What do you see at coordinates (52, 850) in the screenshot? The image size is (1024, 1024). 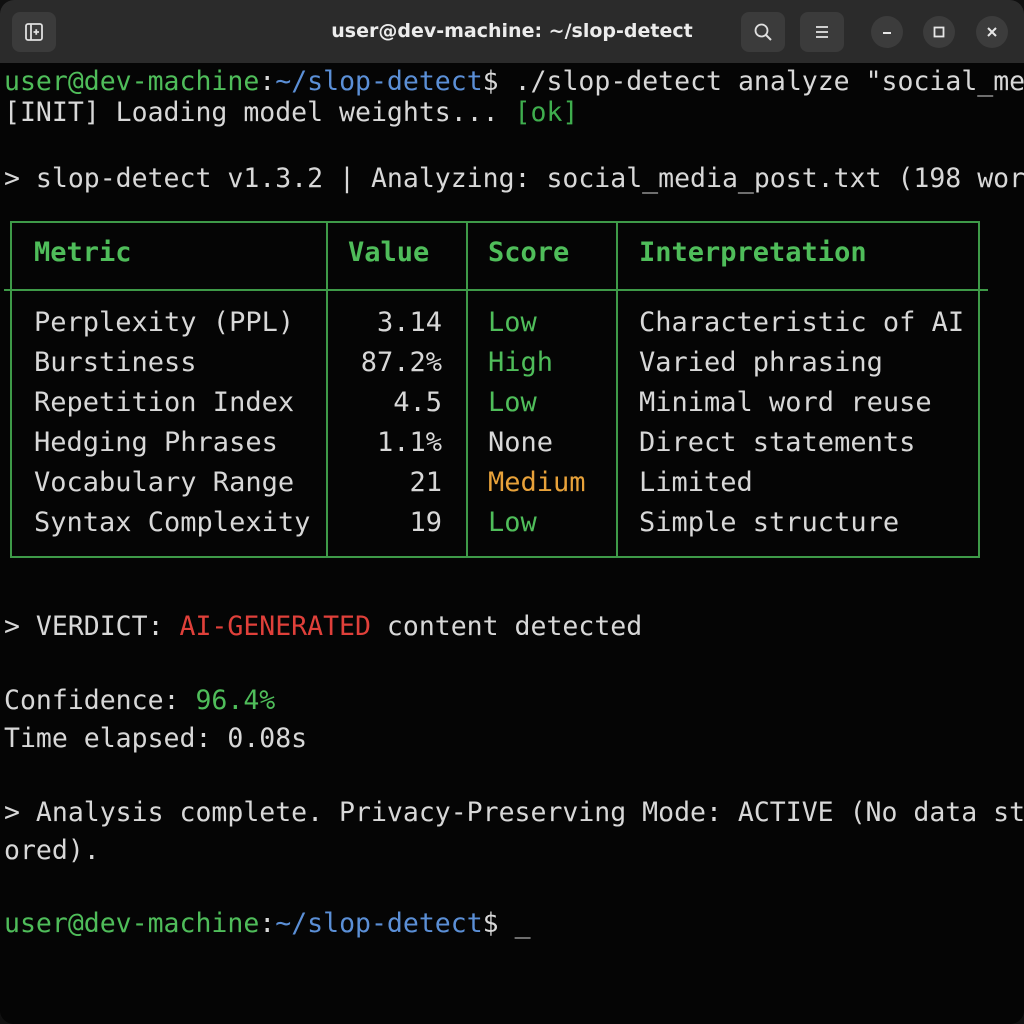 I see `analysis-complete-line-wrap: ored).` at bounding box center [52, 850].